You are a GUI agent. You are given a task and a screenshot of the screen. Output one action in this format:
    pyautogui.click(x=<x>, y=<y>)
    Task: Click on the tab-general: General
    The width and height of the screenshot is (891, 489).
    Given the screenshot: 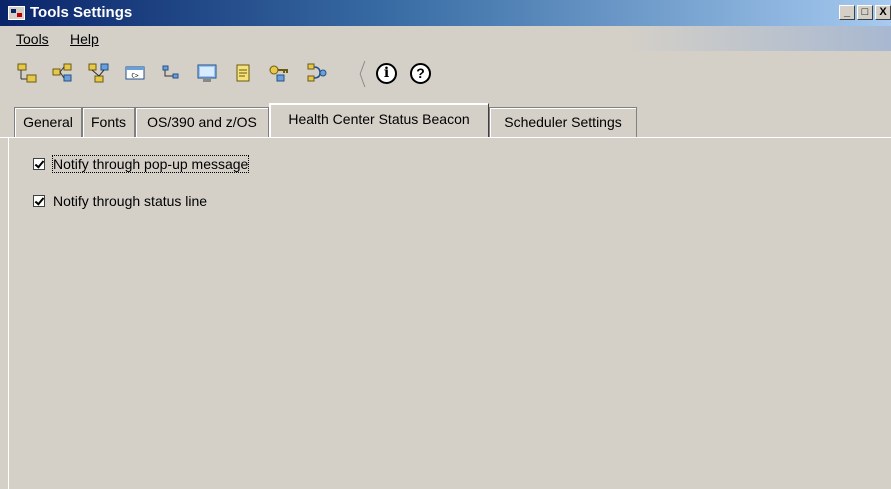 What is the action you would take?
    pyautogui.click(x=48, y=122)
    